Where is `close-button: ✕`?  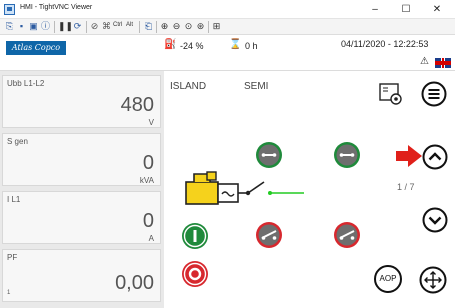
close-button: ✕ is located at coordinates (437, 9).